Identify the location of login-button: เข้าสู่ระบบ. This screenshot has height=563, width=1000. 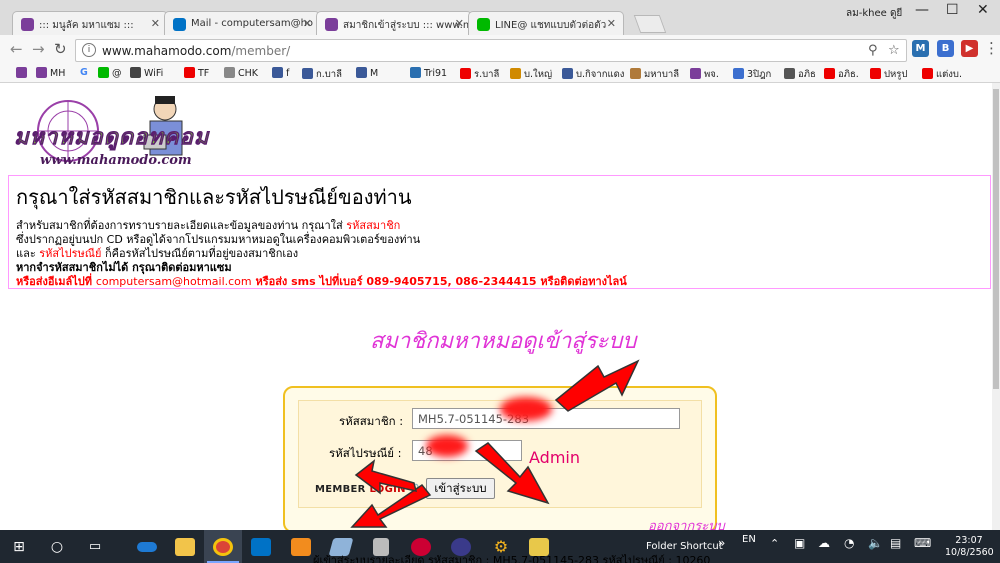
(460, 488).